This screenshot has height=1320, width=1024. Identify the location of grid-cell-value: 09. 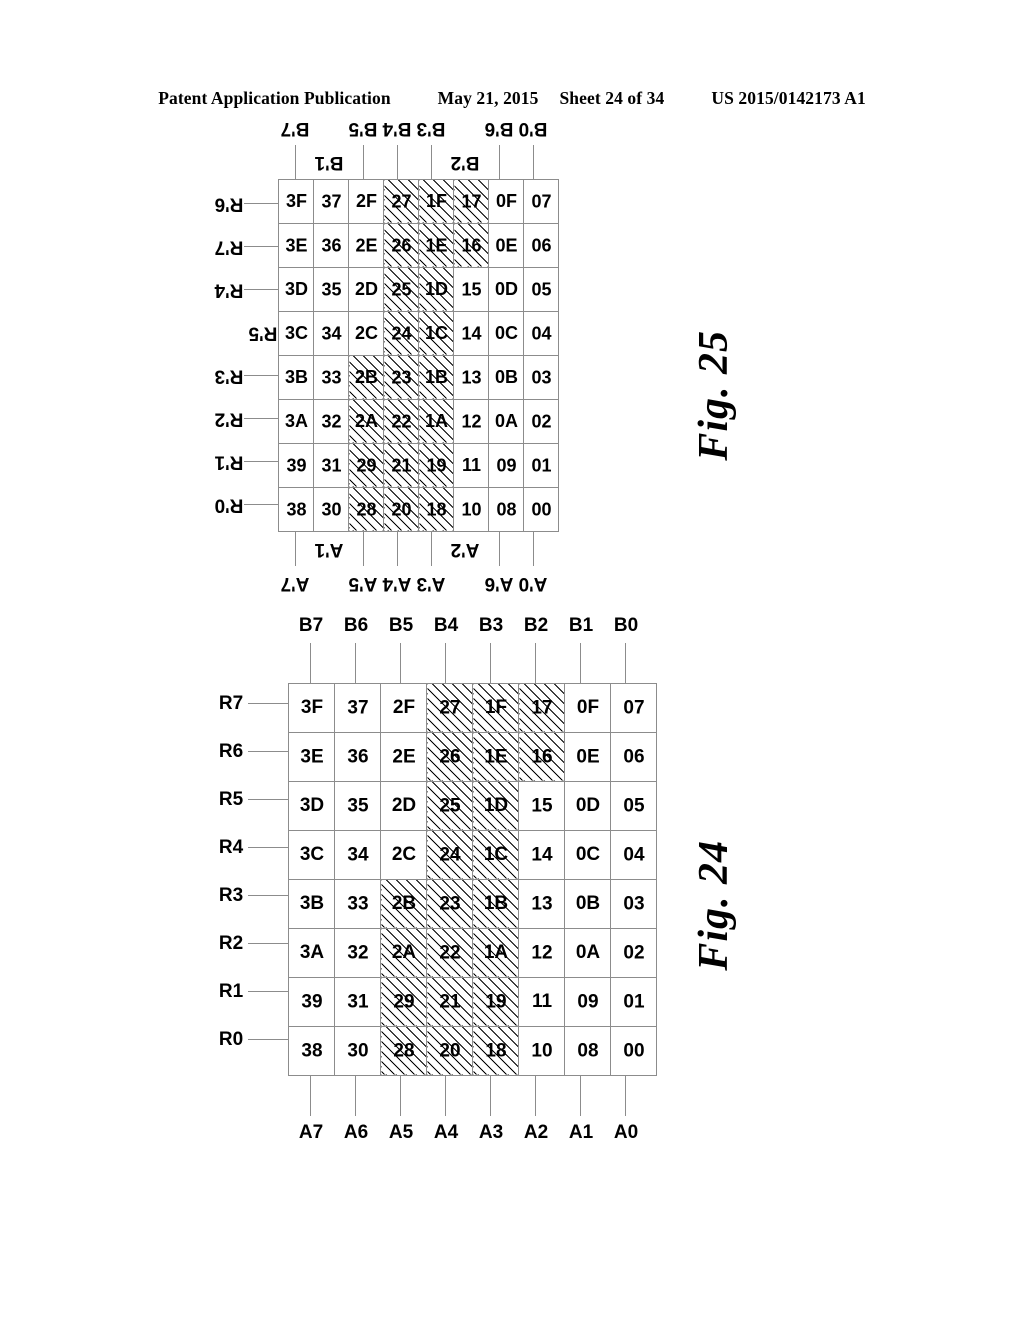
(506, 465).